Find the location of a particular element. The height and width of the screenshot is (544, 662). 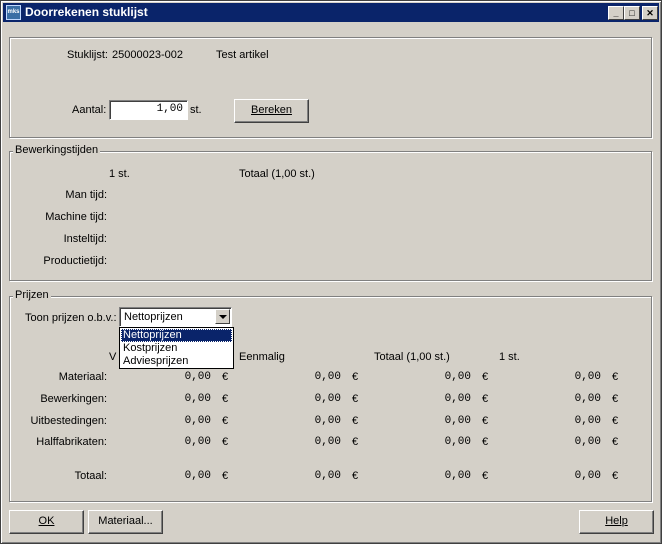

ok-button-label: OK is located at coordinates (46, 521).